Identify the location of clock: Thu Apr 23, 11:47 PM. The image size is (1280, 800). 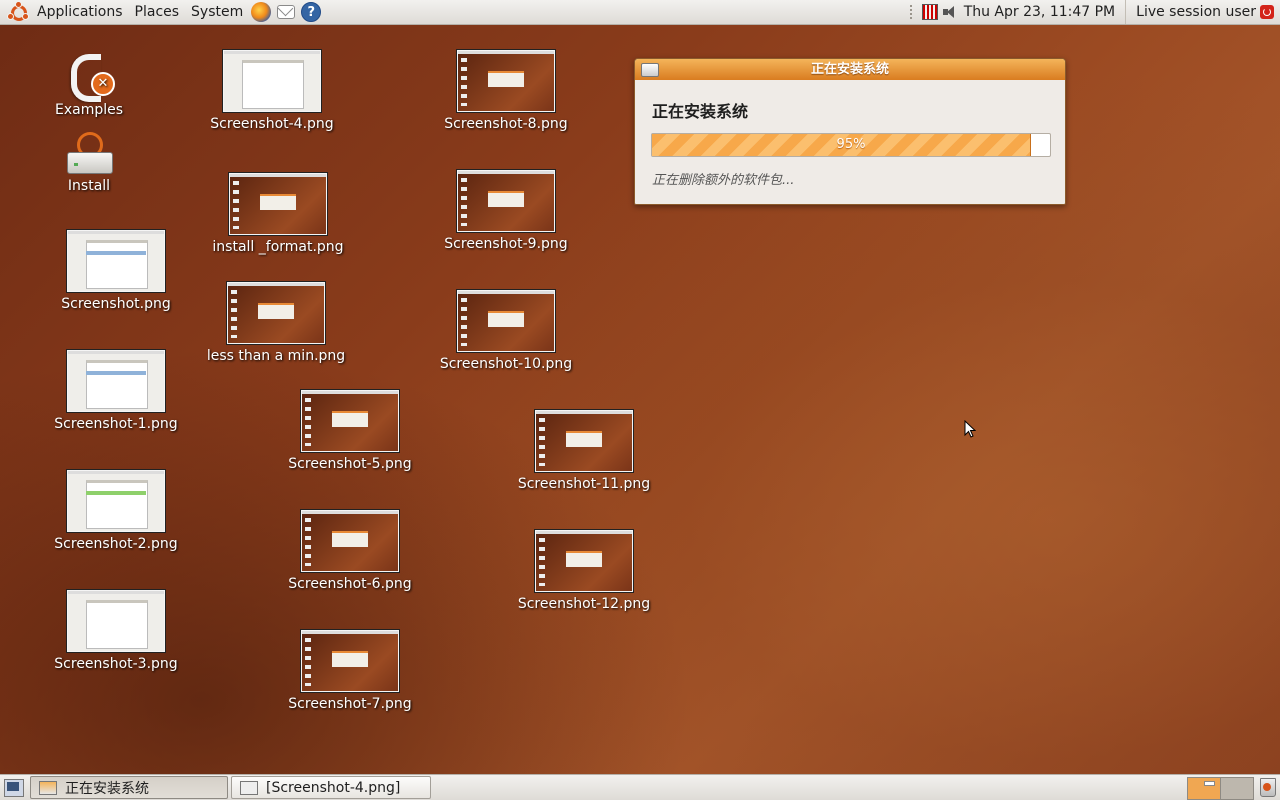
(1044, 12).